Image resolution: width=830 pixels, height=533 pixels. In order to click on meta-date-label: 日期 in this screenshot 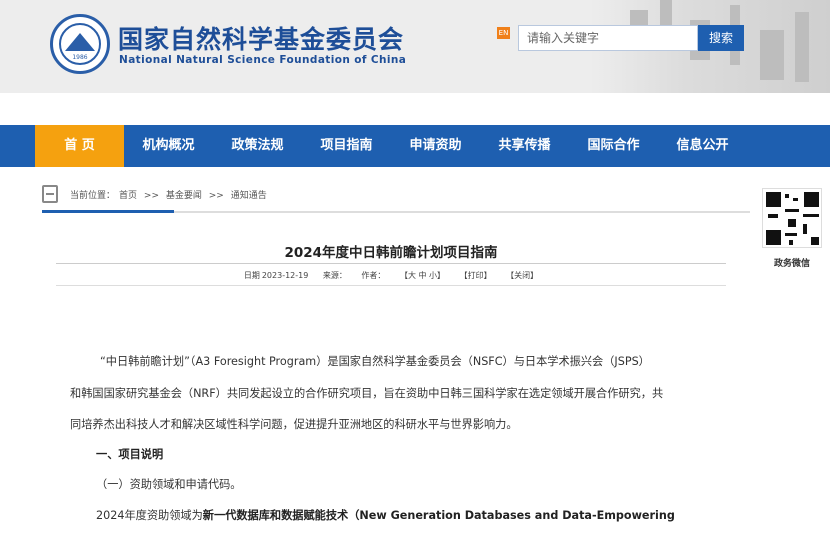, I will do `click(251, 275)`.